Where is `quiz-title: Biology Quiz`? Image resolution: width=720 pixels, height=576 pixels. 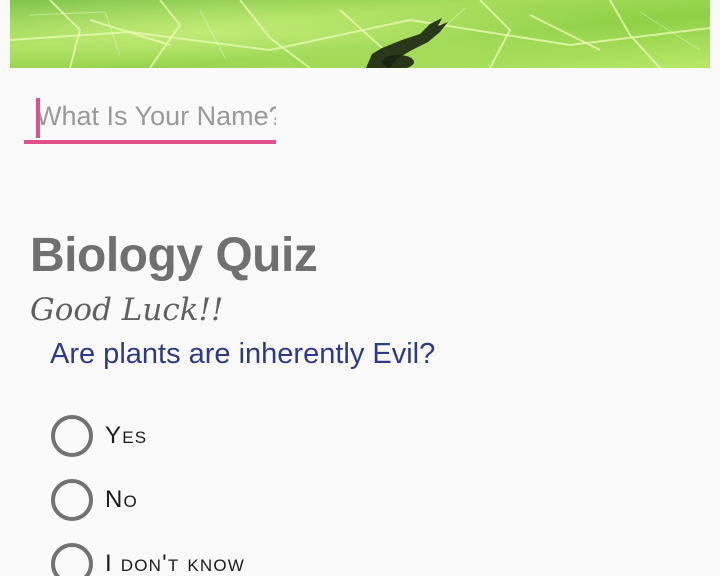
quiz-title: Biology Quiz is located at coordinates (174, 255).